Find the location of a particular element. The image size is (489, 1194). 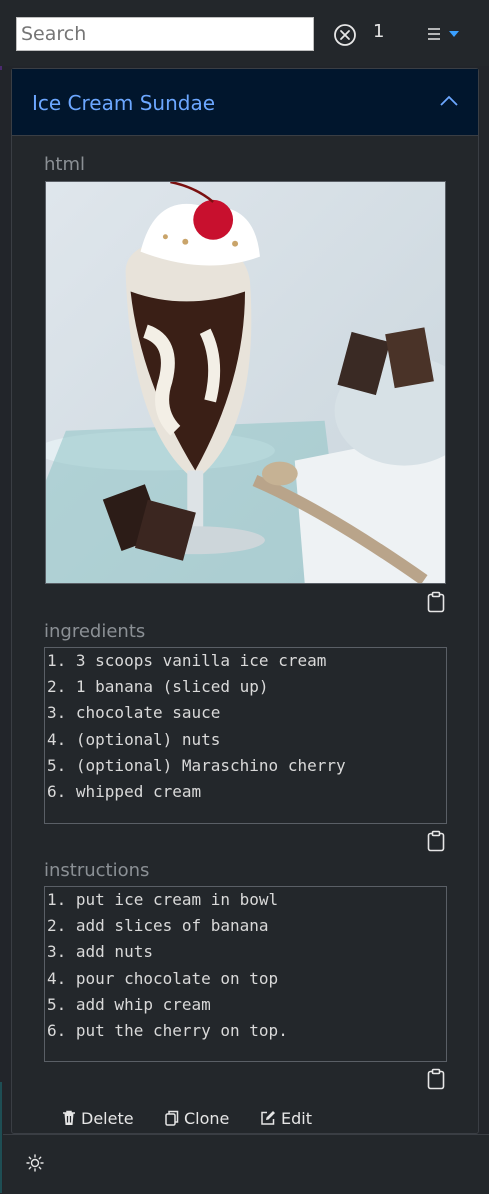

image-label: html is located at coordinates (65, 164).